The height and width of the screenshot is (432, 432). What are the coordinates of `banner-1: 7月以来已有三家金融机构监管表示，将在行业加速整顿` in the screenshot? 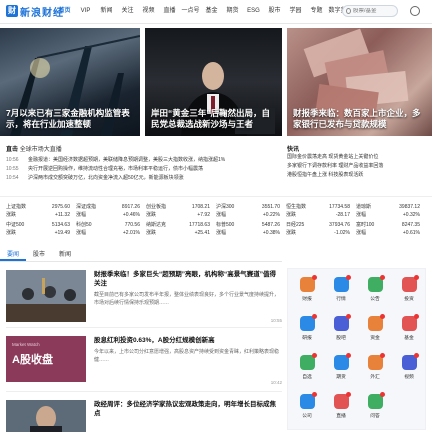 It's located at (70, 82).